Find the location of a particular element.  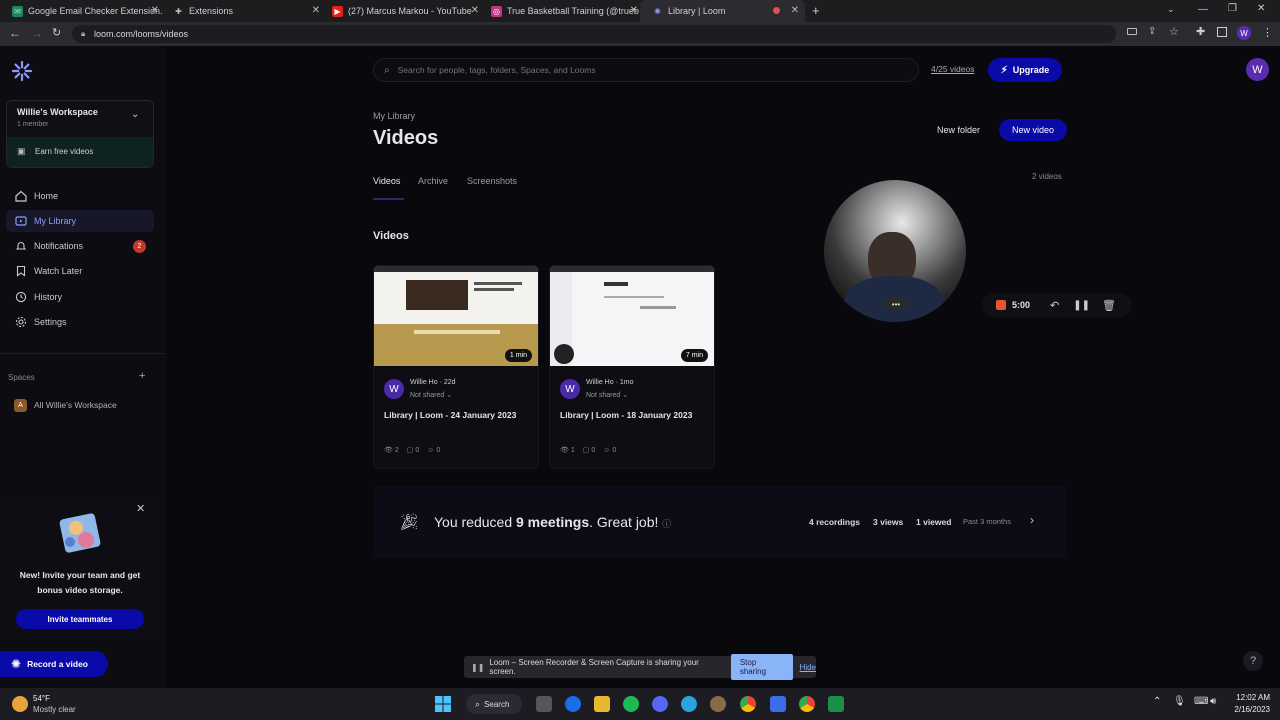

search-input is located at coordinates (647, 70).